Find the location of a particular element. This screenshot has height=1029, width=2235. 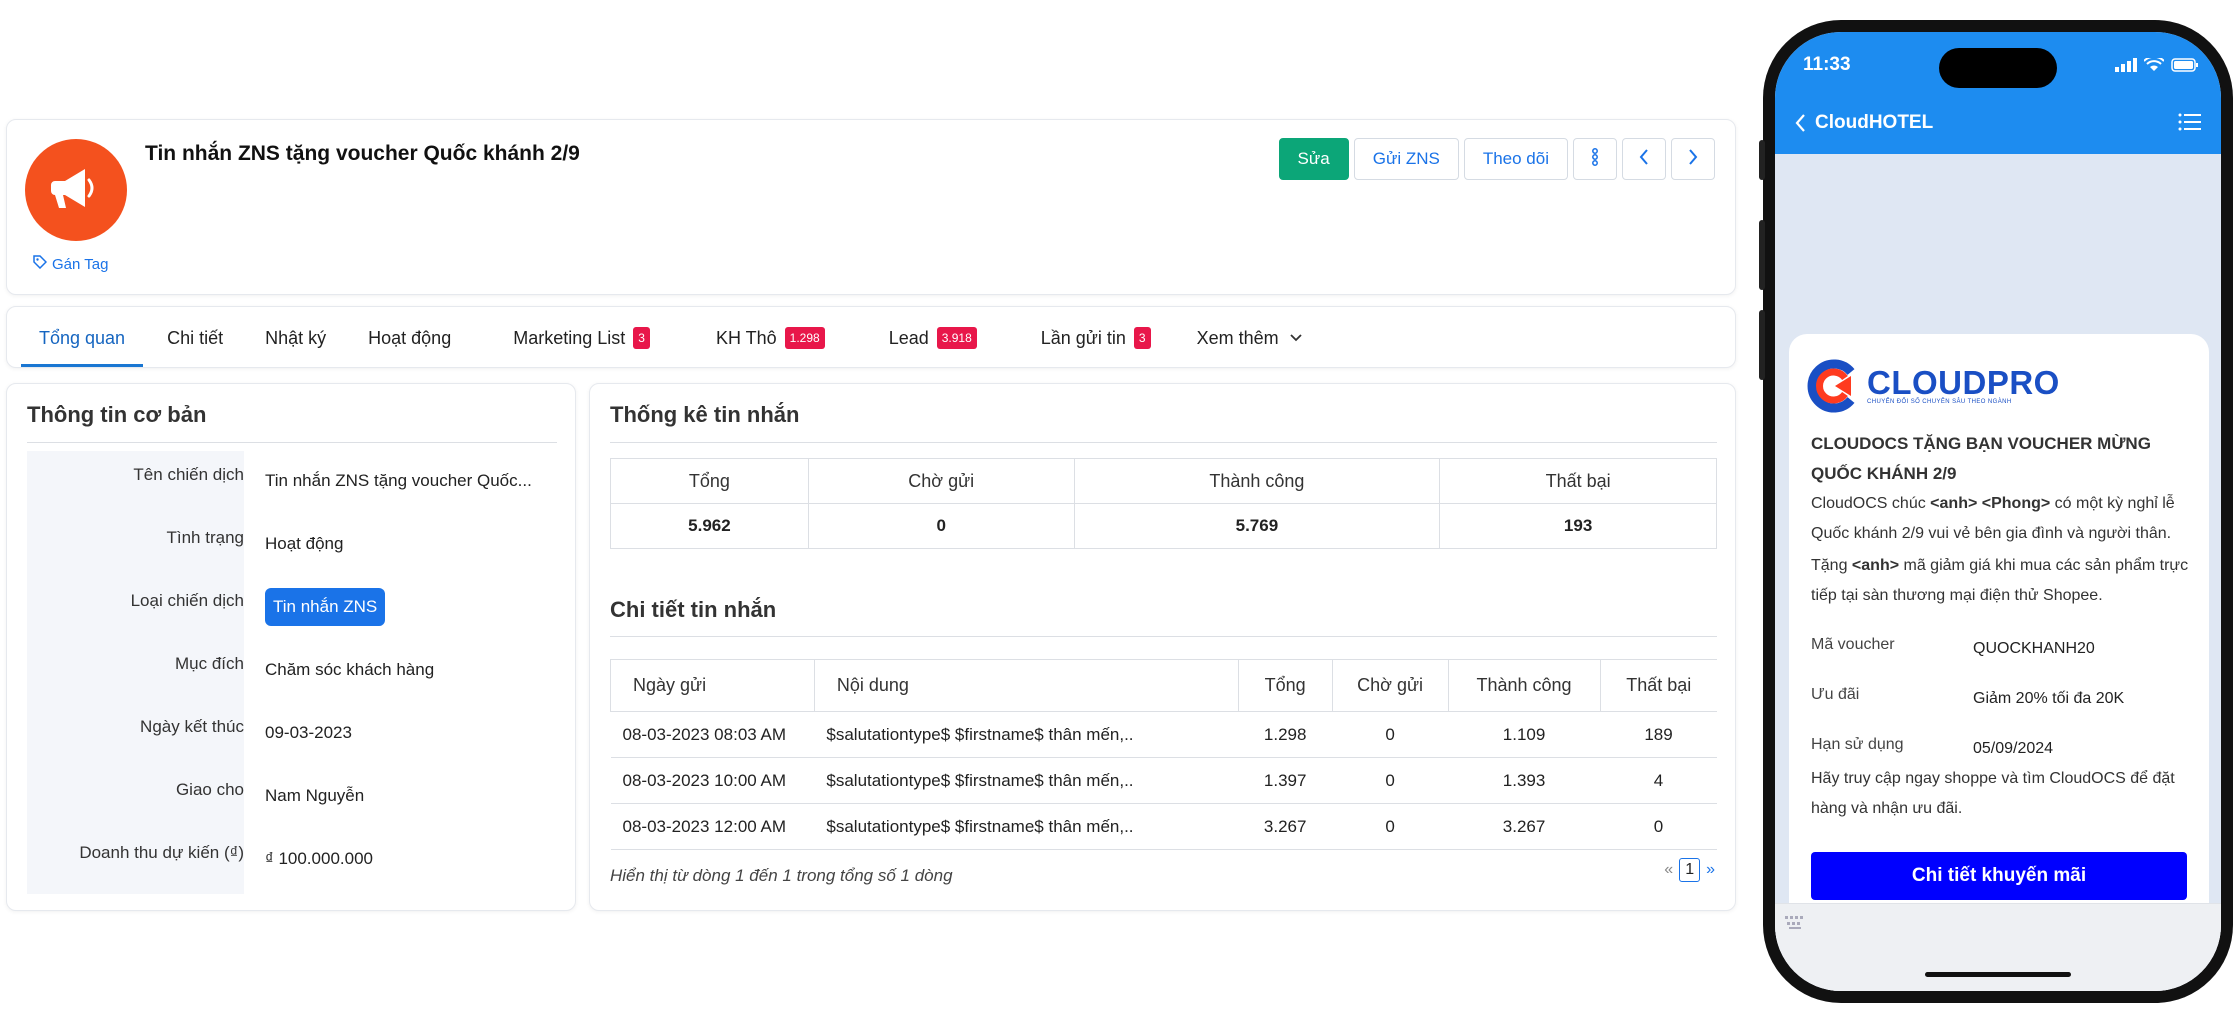

pagination-prev: « is located at coordinates (1668, 870).